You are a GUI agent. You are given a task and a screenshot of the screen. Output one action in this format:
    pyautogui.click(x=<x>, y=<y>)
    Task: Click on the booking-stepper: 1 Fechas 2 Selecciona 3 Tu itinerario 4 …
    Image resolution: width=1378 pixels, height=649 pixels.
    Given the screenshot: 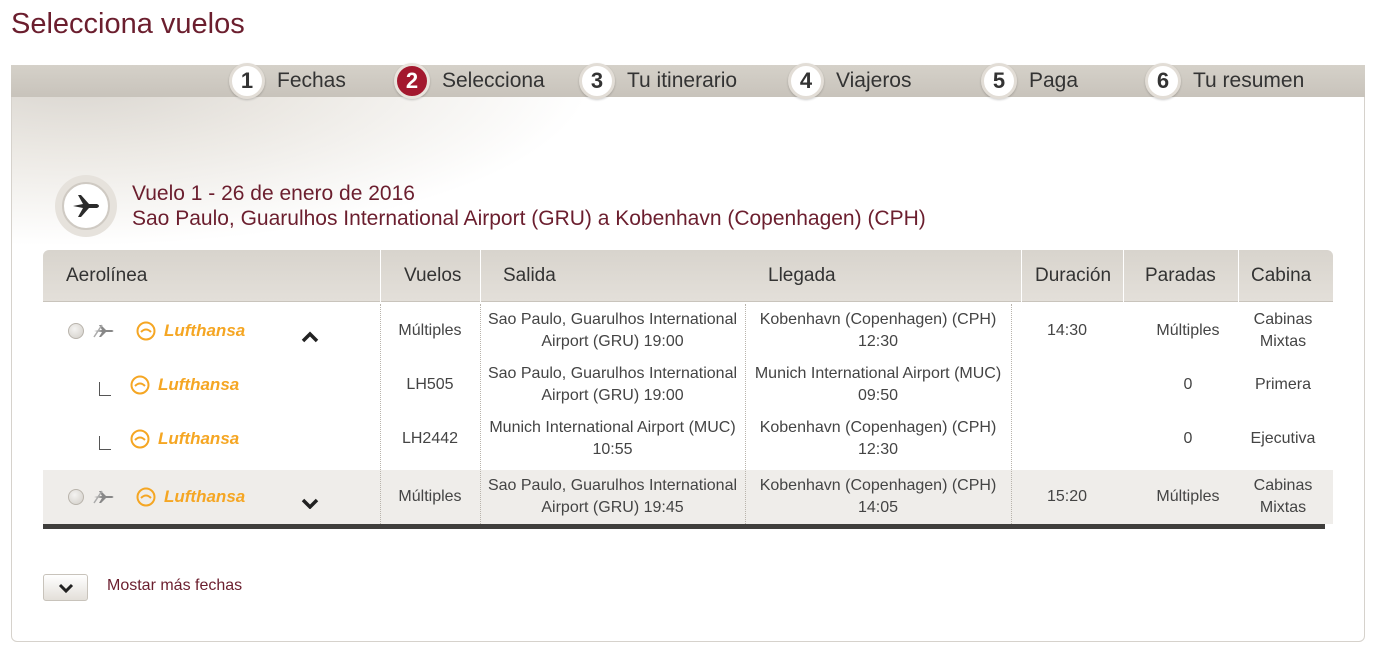 What is the action you would take?
    pyautogui.click(x=688, y=81)
    